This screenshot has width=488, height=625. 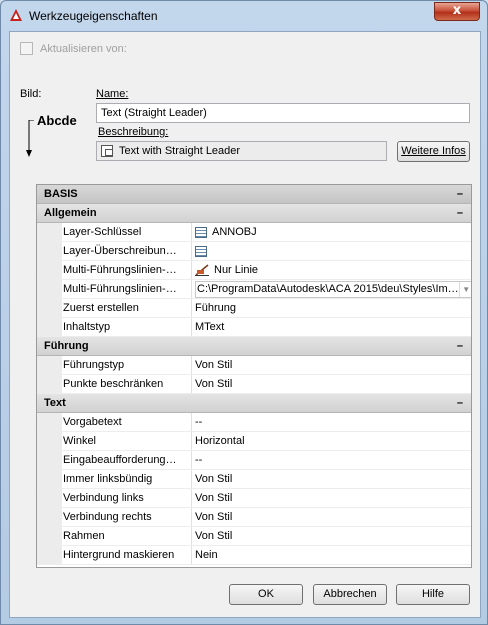 I want to click on property-row: Hintergrund maskieren Nein, so click(x=254, y=555).